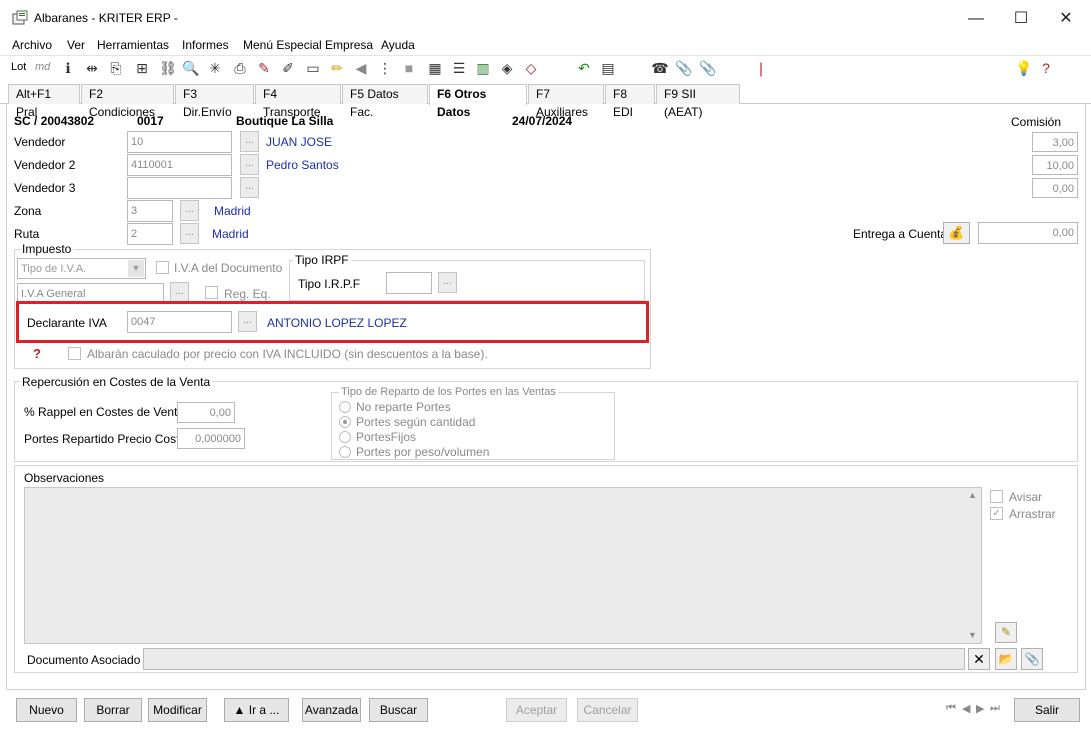  Describe the element at coordinates (1028, 233) in the screenshot. I see `entrega-field: 0,00` at that location.